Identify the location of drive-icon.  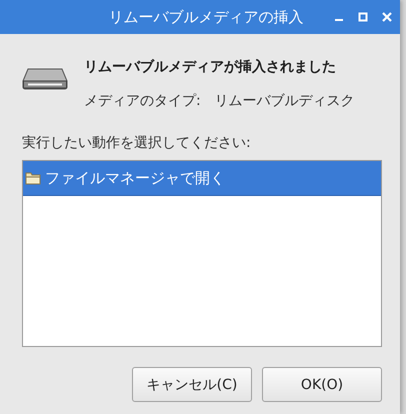
(45, 79).